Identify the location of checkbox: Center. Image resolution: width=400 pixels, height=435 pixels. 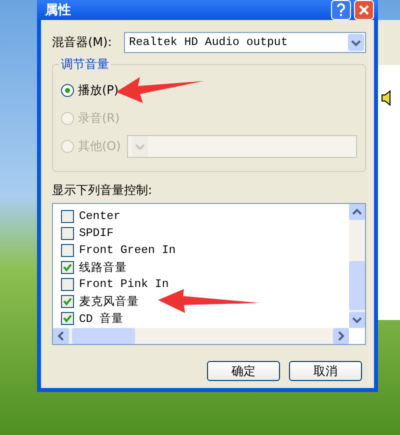
(205, 216).